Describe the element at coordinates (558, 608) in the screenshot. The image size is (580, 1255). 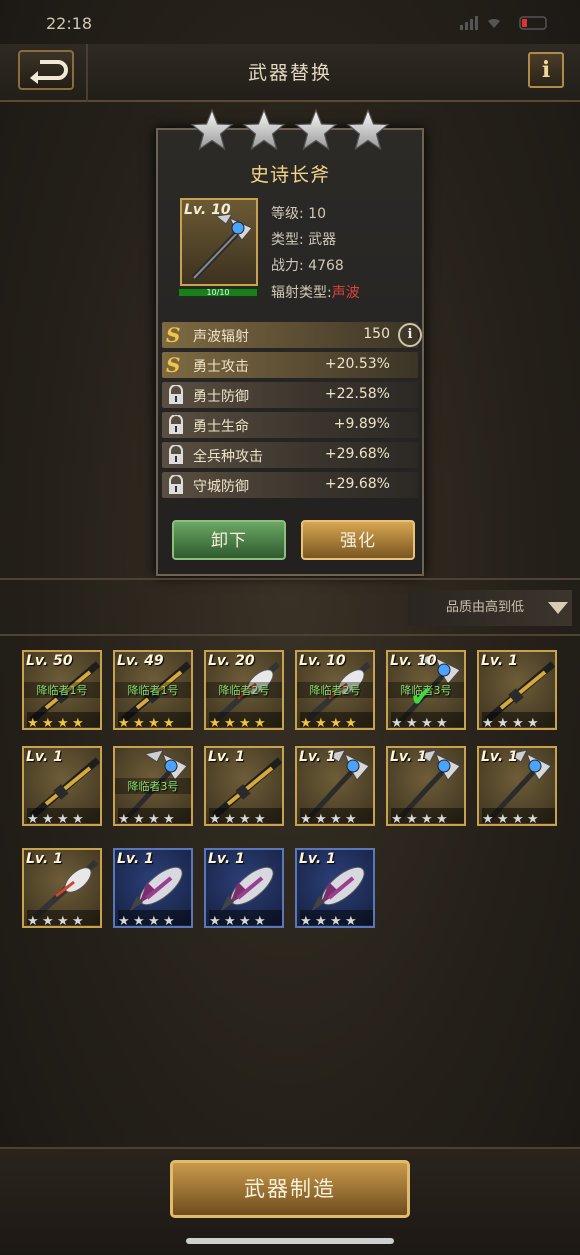
I see `triangle-down-icon` at that location.